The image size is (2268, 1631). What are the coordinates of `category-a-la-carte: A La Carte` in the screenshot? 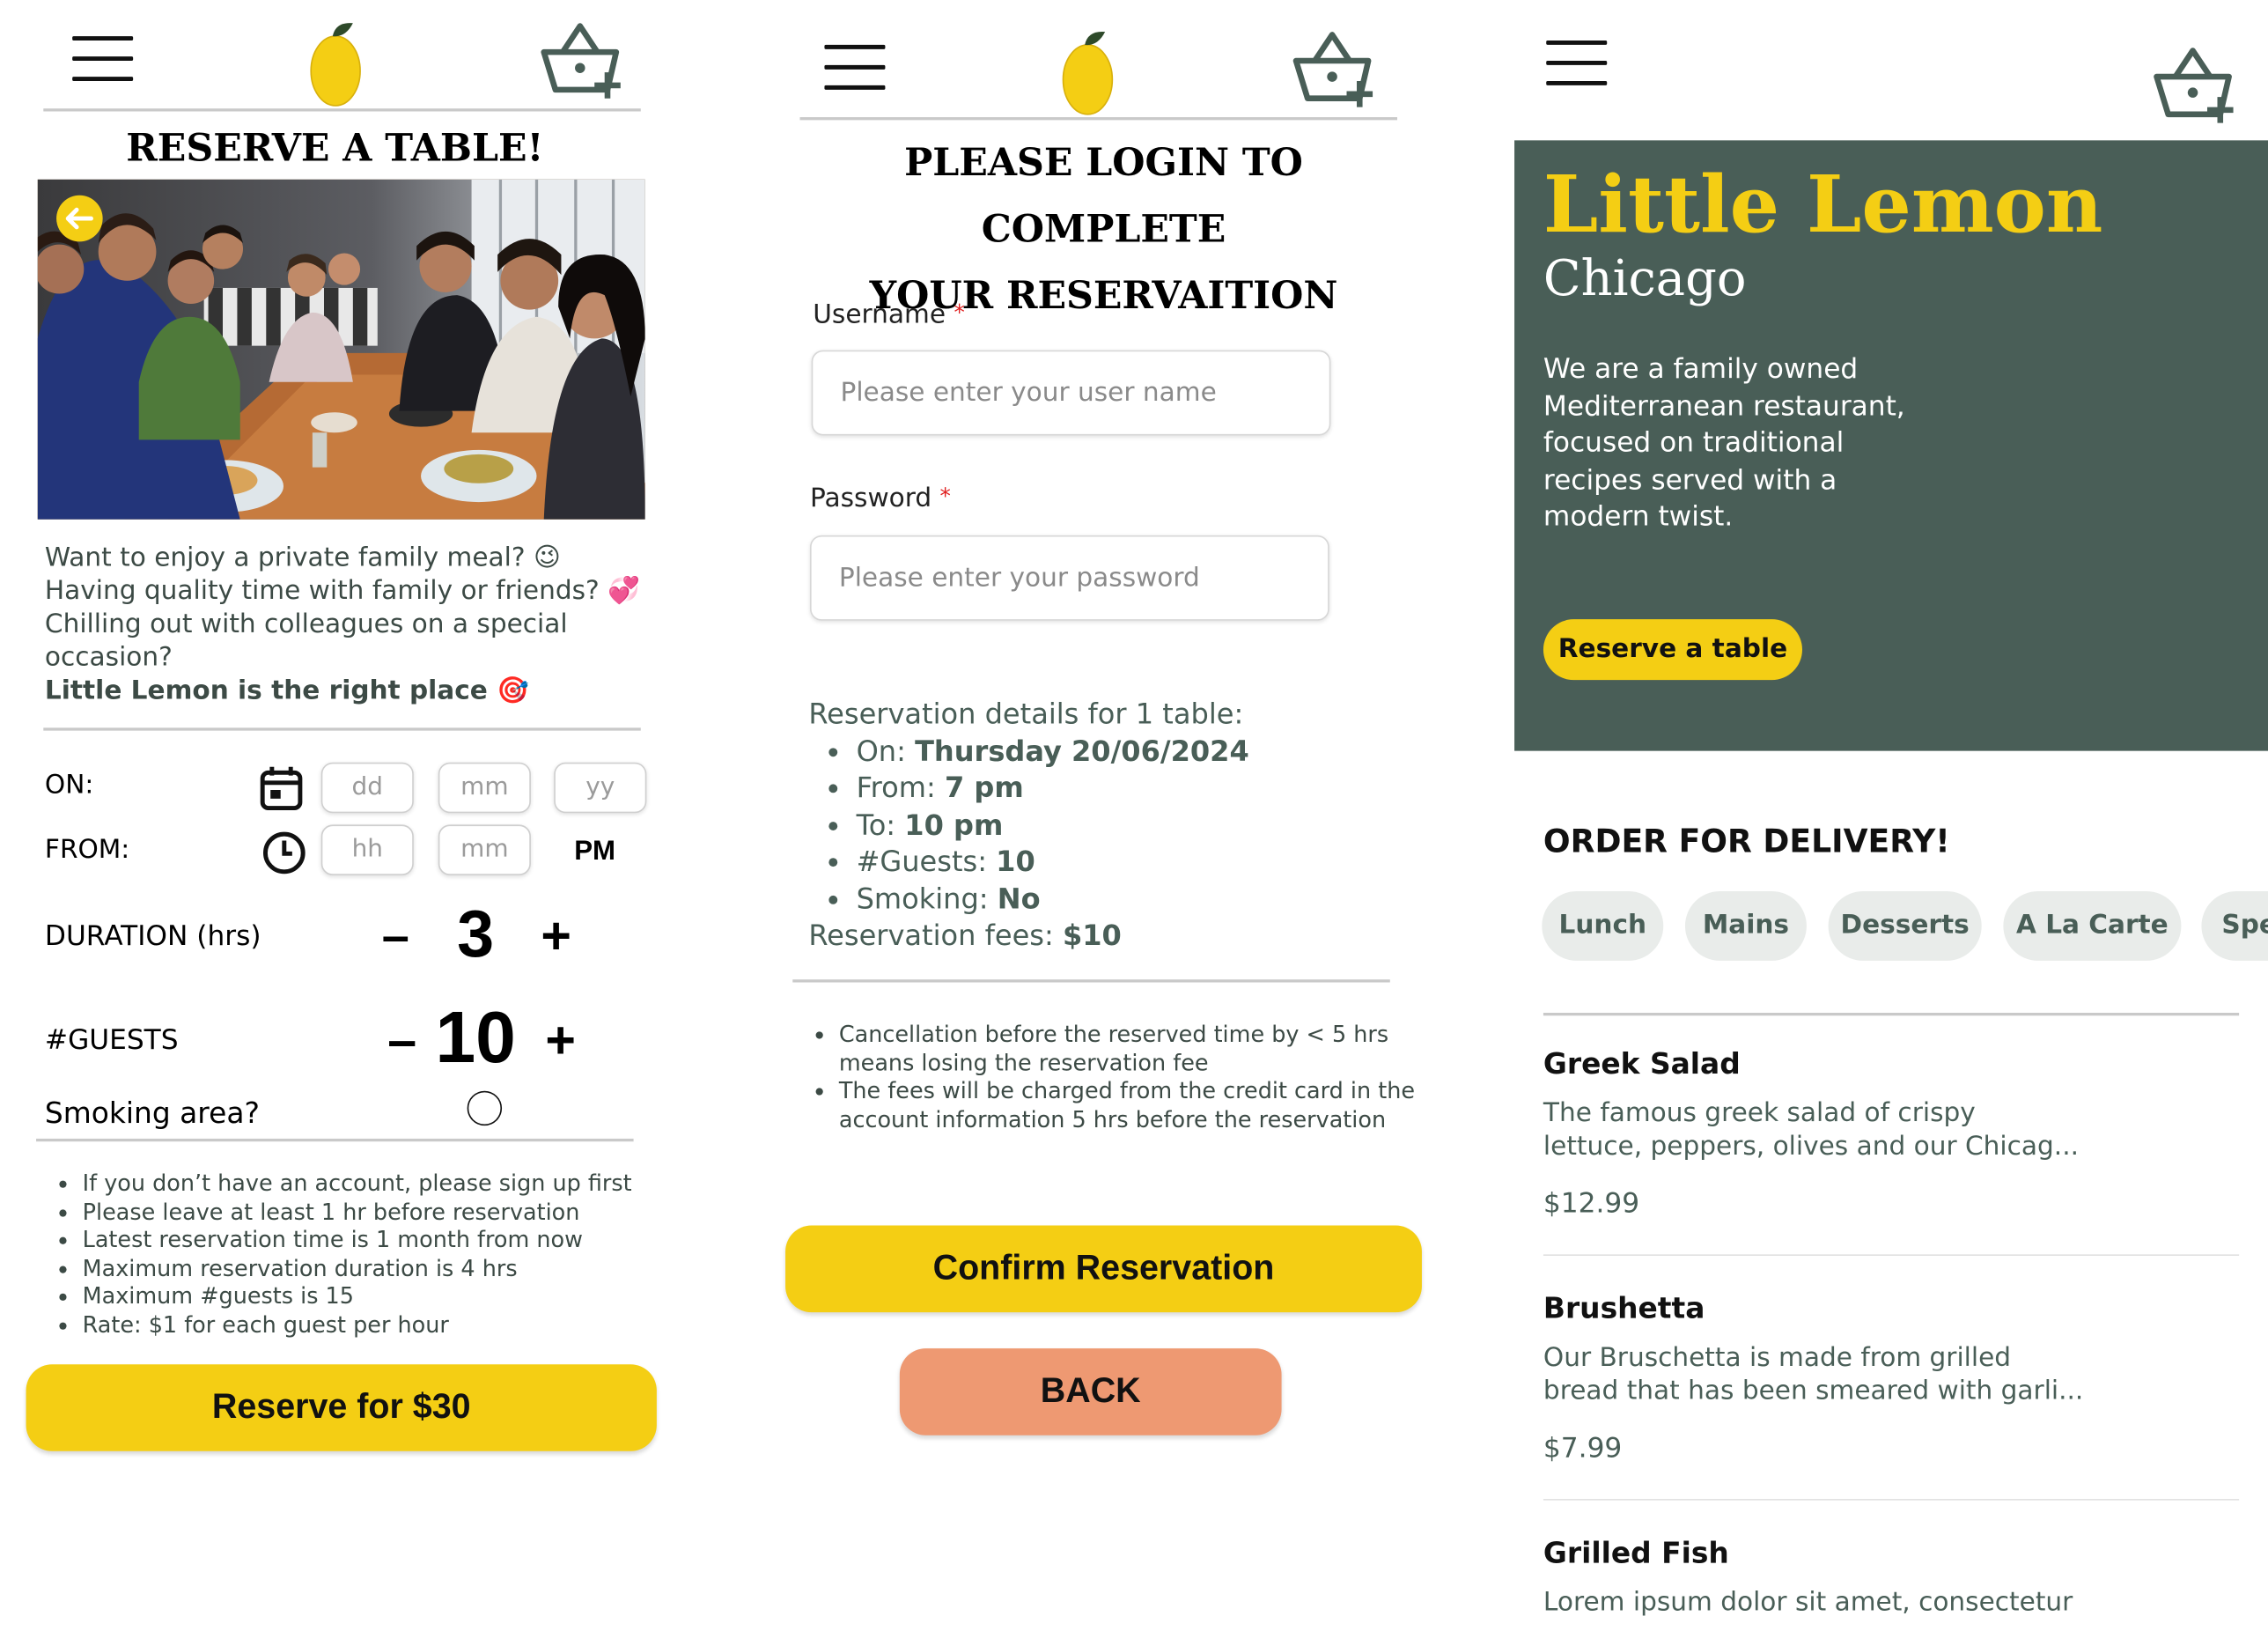 It's located at (2092, 926).